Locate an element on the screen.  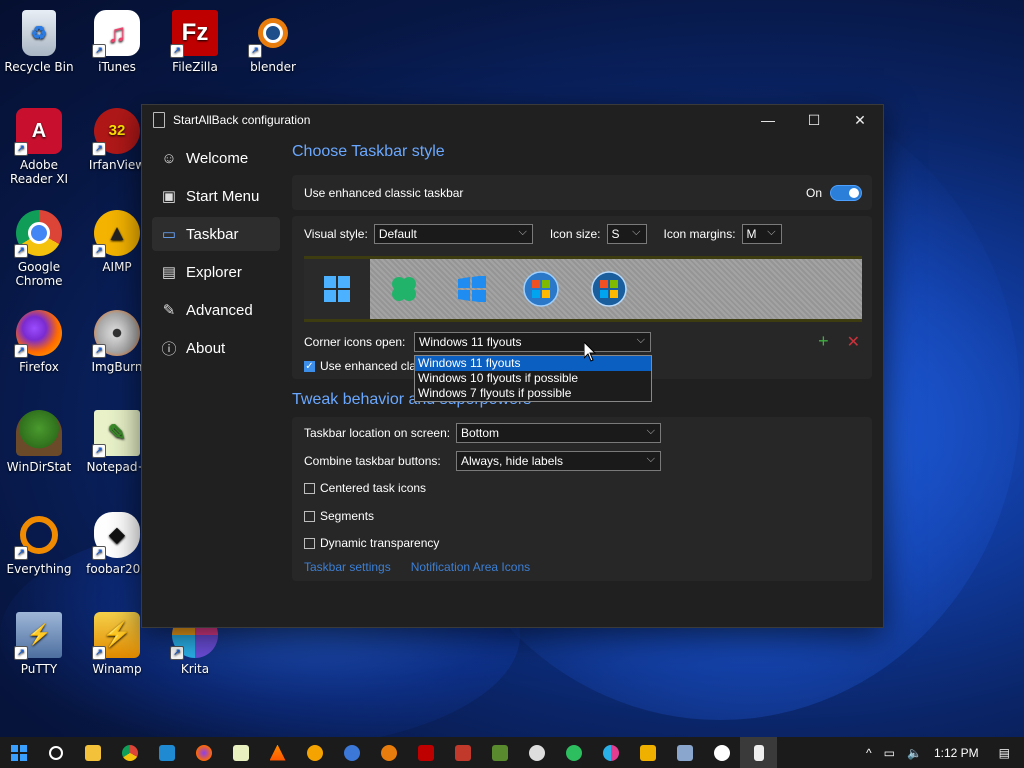
nav-item-taskbar: ▭ Taskbar is located at coordinates (216, 234).